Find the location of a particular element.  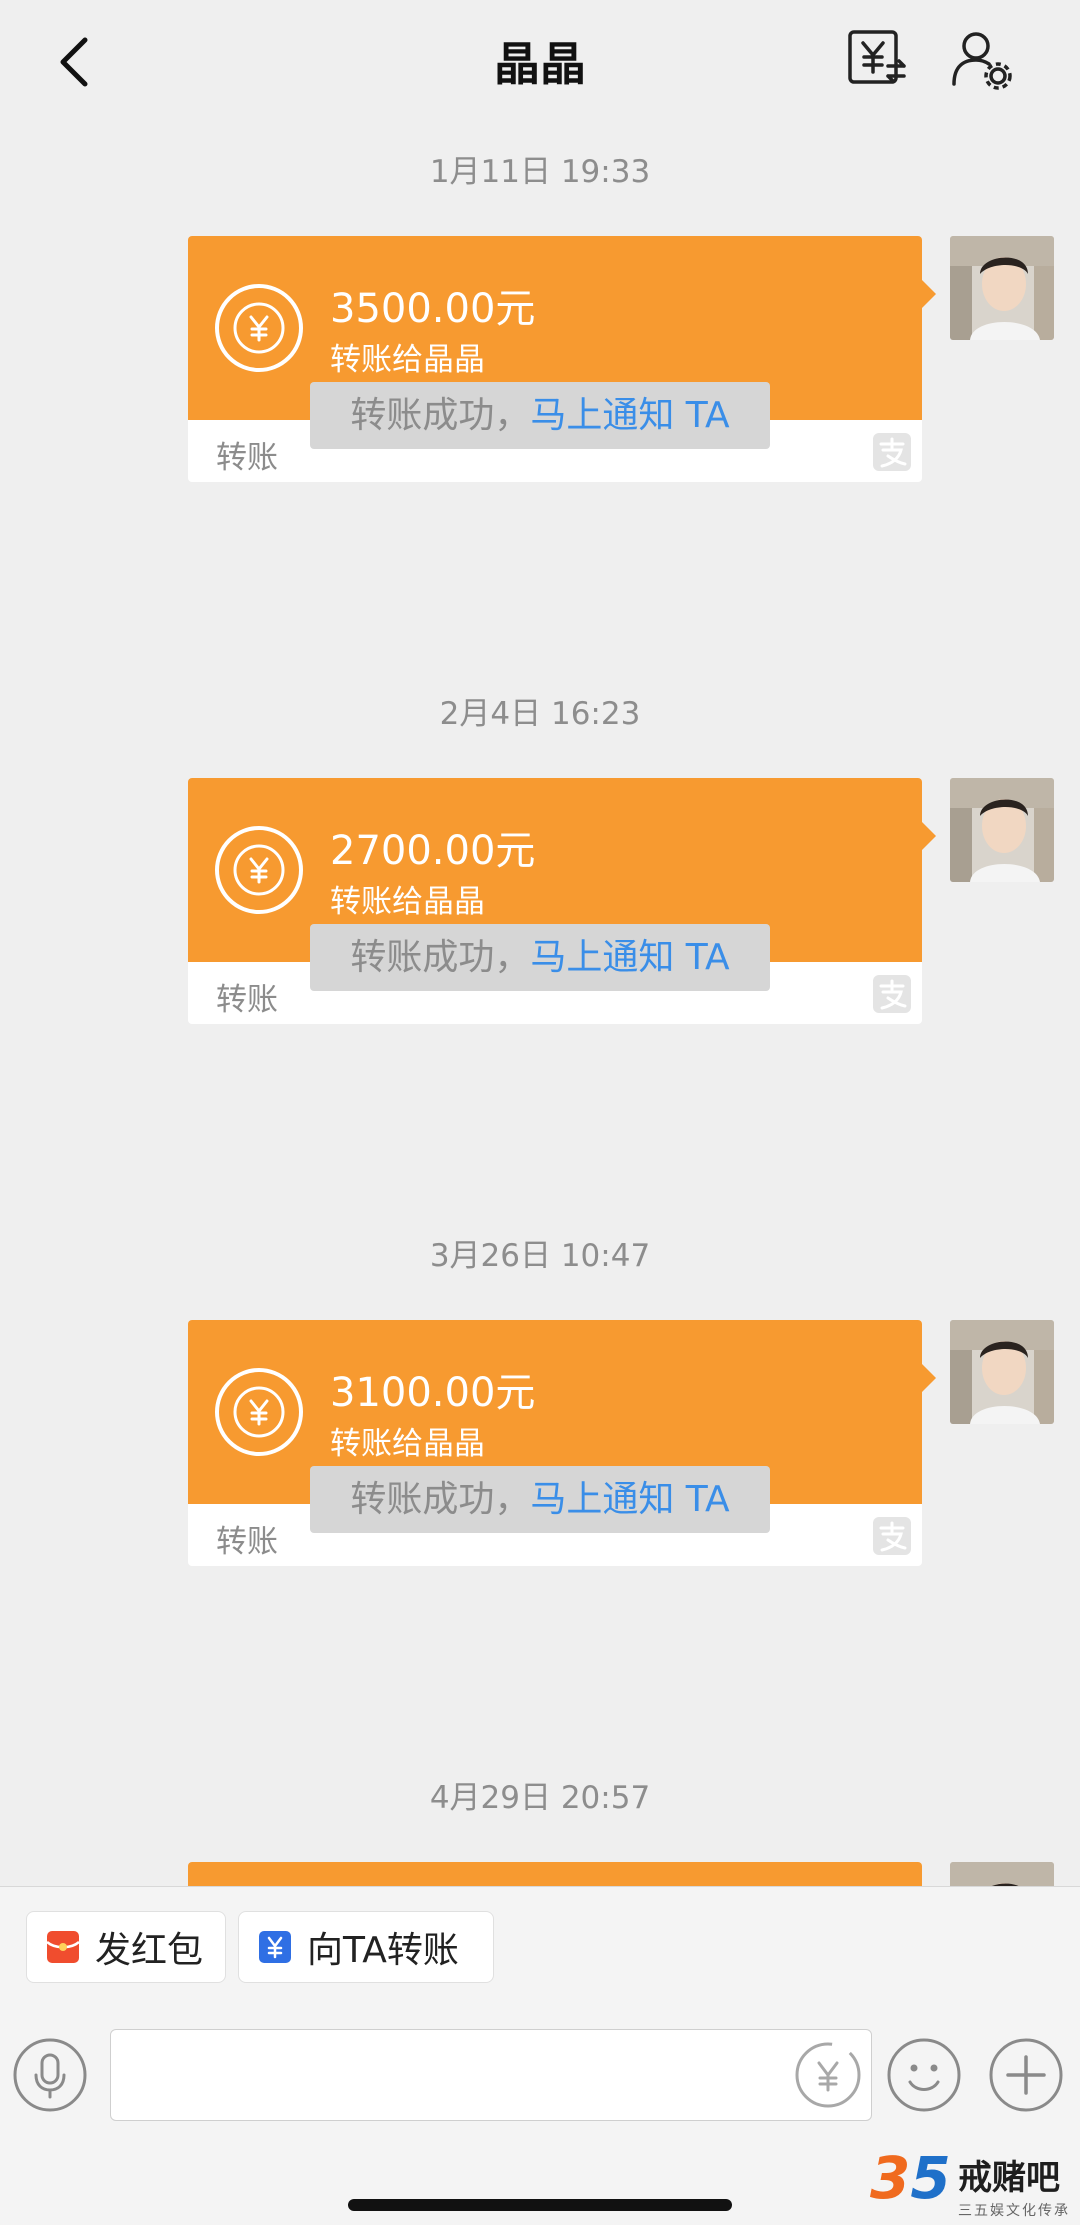

user-settings-icon is located at coordinates (982, 61).